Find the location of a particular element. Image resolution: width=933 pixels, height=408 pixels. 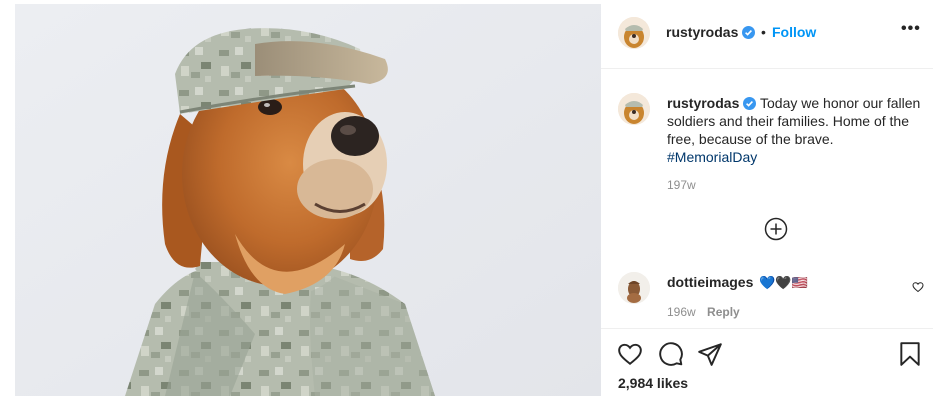

author-username: rustyrodas is located at coordinates (711, 32).